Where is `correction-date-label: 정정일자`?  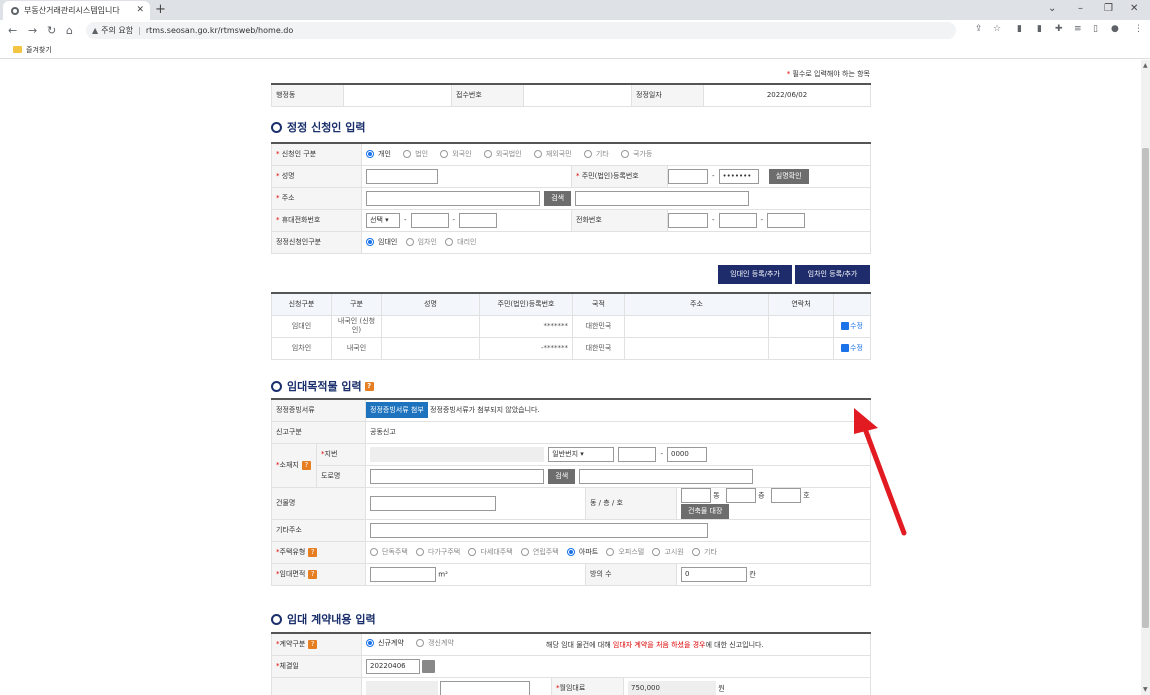
correction-date-label: 정정일자 is located at coordinates (667, 95).